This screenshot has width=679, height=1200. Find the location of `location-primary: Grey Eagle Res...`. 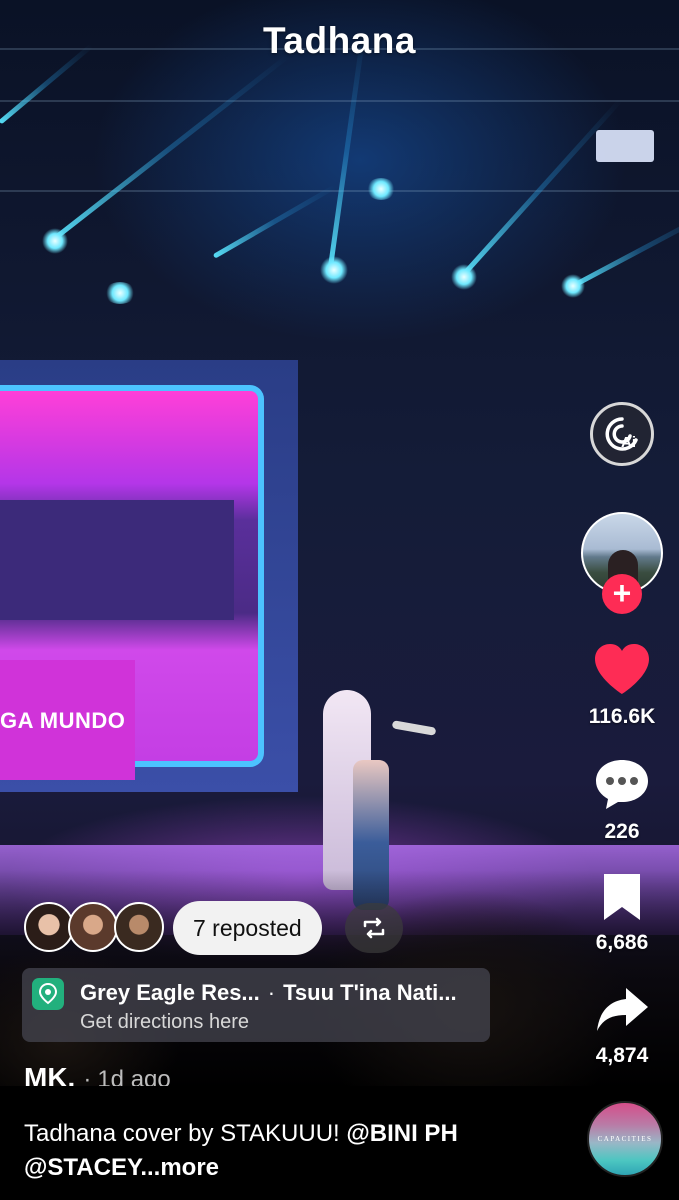

location-primary: Grey Eagle Res... is located at coordinates (170, 992).